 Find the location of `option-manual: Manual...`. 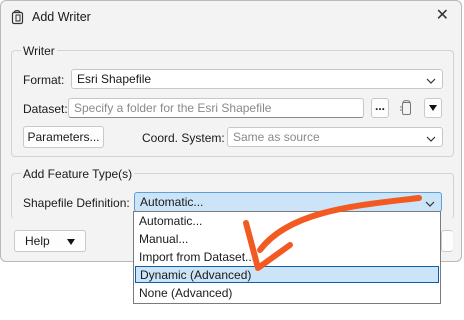

option-manual: Manual... is located at coordinates (287, 239).